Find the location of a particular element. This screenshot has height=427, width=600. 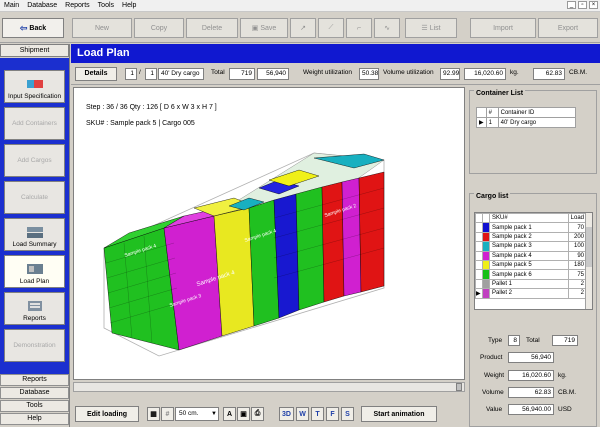

page-title: Load Plan is located at coordinates (335, 53).